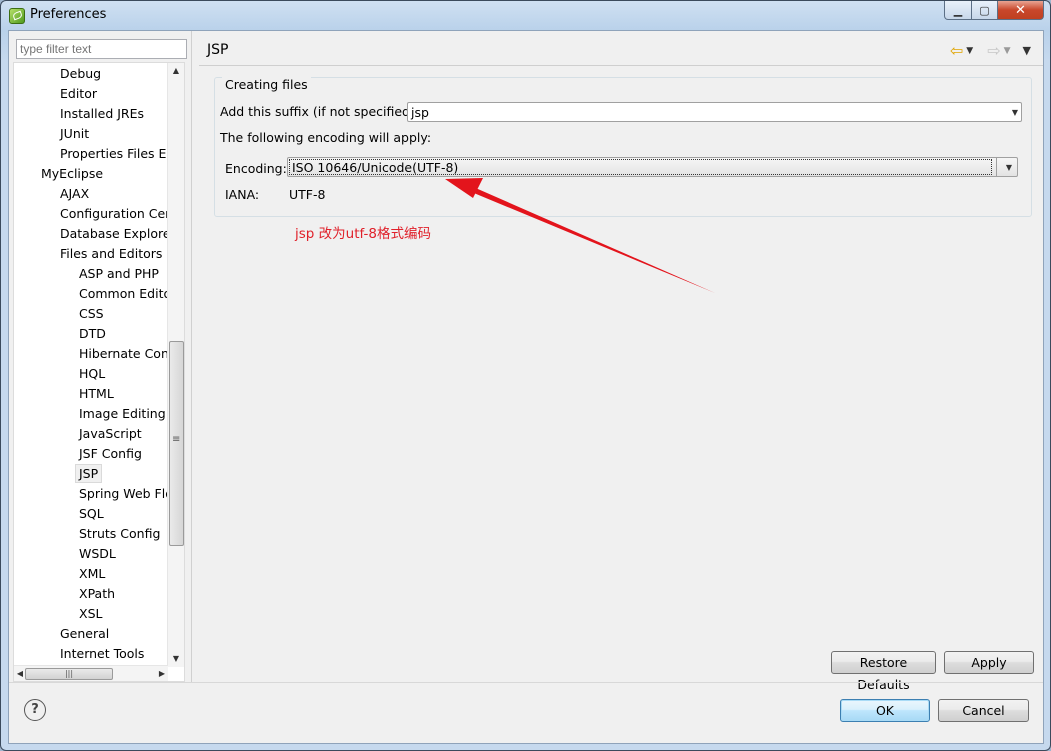 This screenshot has width=1051, height=751. I want to click on title-bar: Preferences ▁ ▢ ✕, so click(525, 15).